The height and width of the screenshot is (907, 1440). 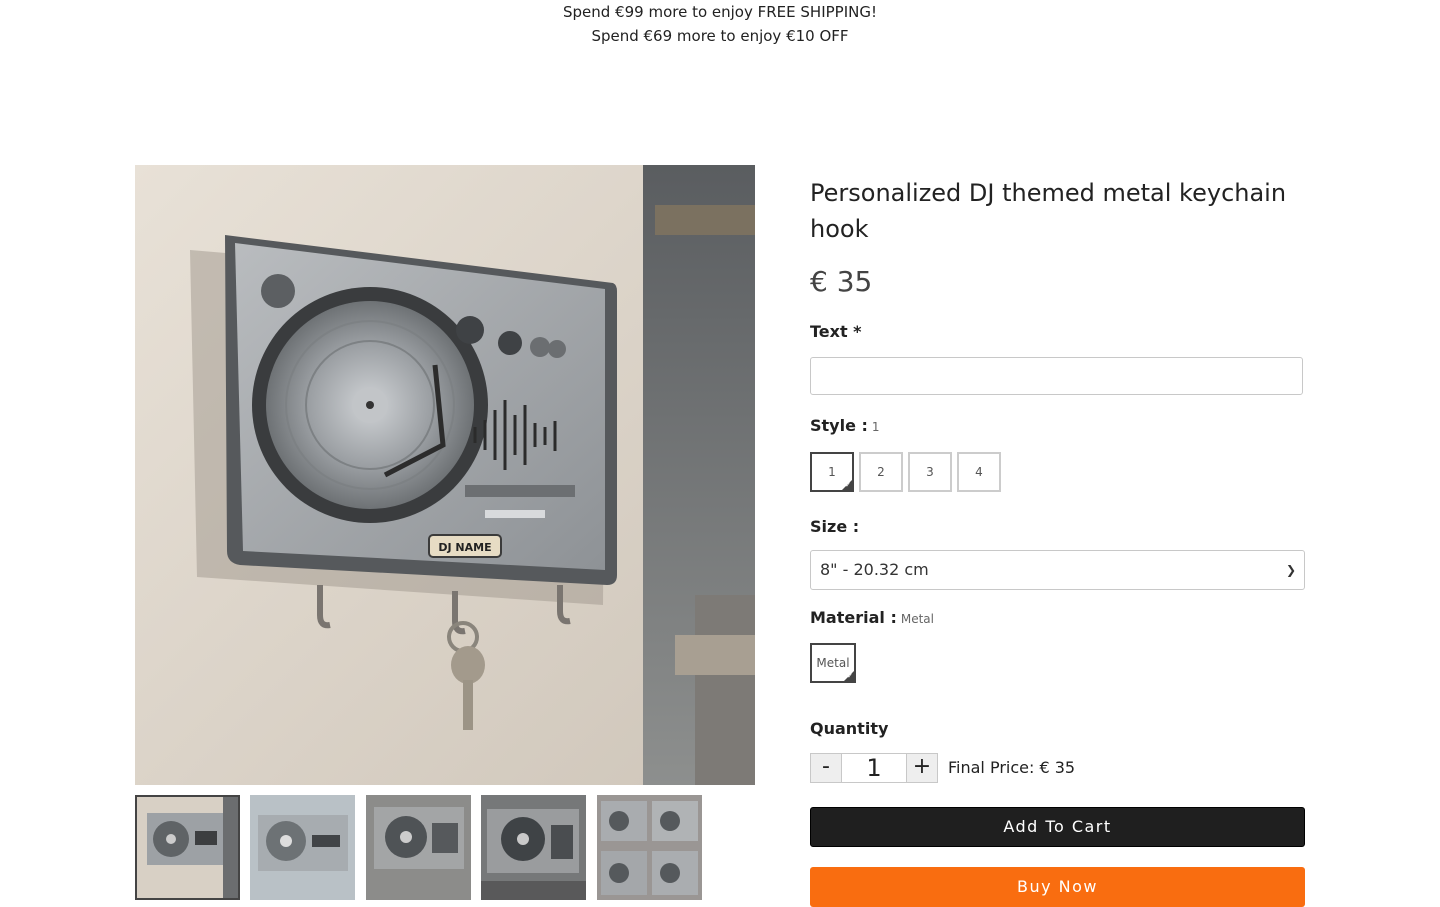 I want to click on promo-shipping-text: Spend €99 more to enjoy FREE SHIPPING!, so click(x=719, y=12).